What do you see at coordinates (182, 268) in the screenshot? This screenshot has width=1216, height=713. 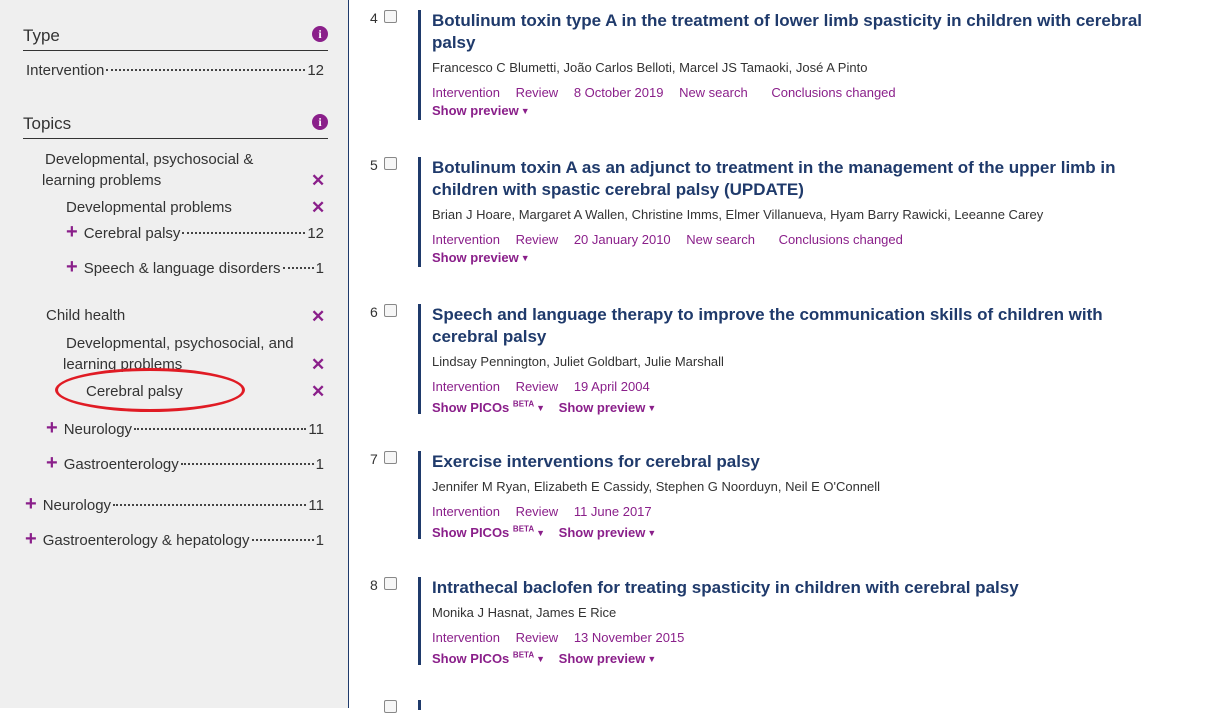 I see `topic-label: Speech & language disorders` at bounding box center [182, 268].